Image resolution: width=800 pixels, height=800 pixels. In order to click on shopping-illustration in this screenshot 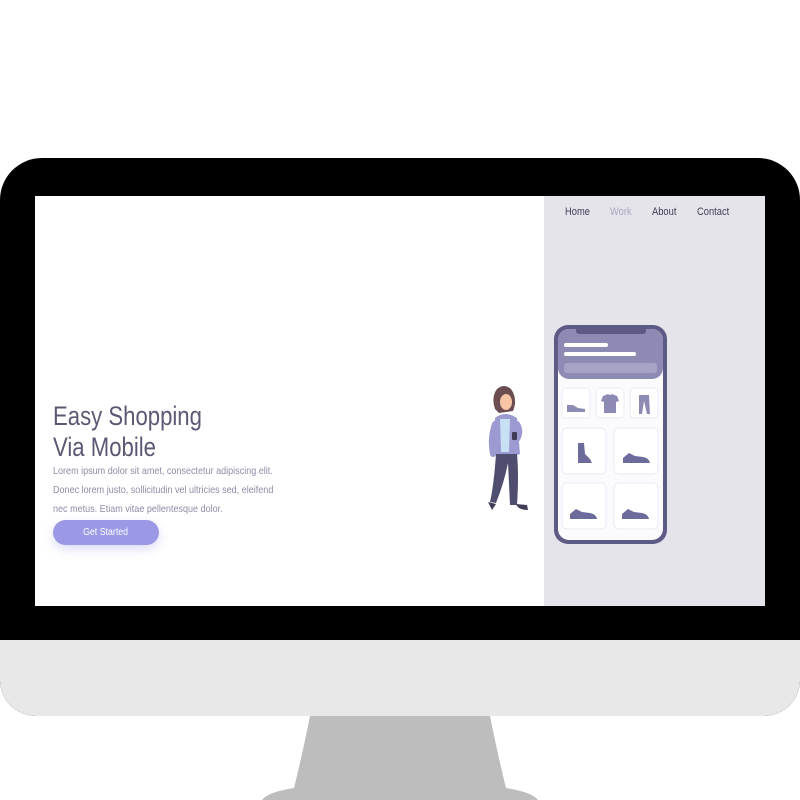, I will do `click(577, 434)`.